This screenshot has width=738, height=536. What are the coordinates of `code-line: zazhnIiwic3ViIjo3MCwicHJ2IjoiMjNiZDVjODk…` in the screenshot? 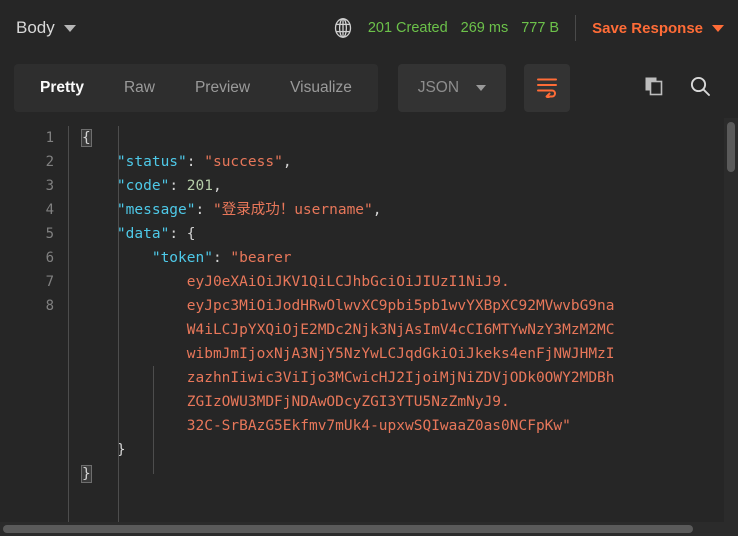 It's located at (403, 378).